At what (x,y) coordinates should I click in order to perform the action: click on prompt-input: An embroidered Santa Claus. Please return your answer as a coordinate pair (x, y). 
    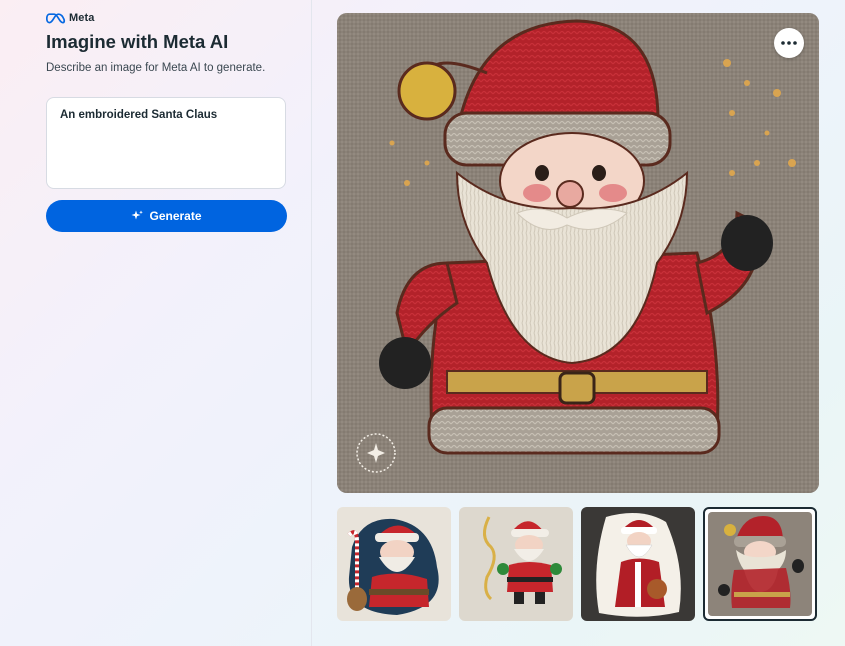
    Looking at the image, I should click on (166, 143).